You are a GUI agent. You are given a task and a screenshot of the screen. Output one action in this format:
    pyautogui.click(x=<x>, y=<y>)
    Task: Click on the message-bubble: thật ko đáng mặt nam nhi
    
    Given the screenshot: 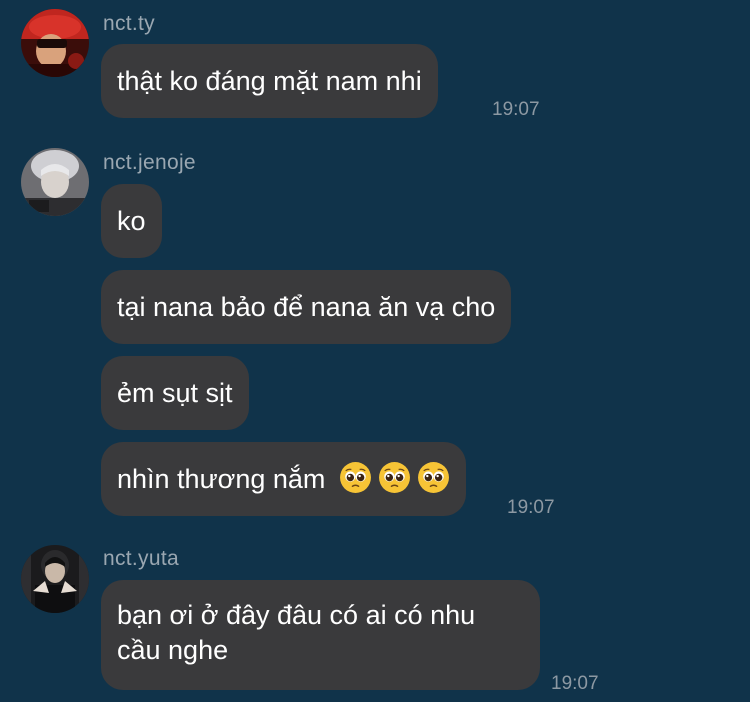 What is the action you would take?
    pyautogui.click(x=269, y=81)
    